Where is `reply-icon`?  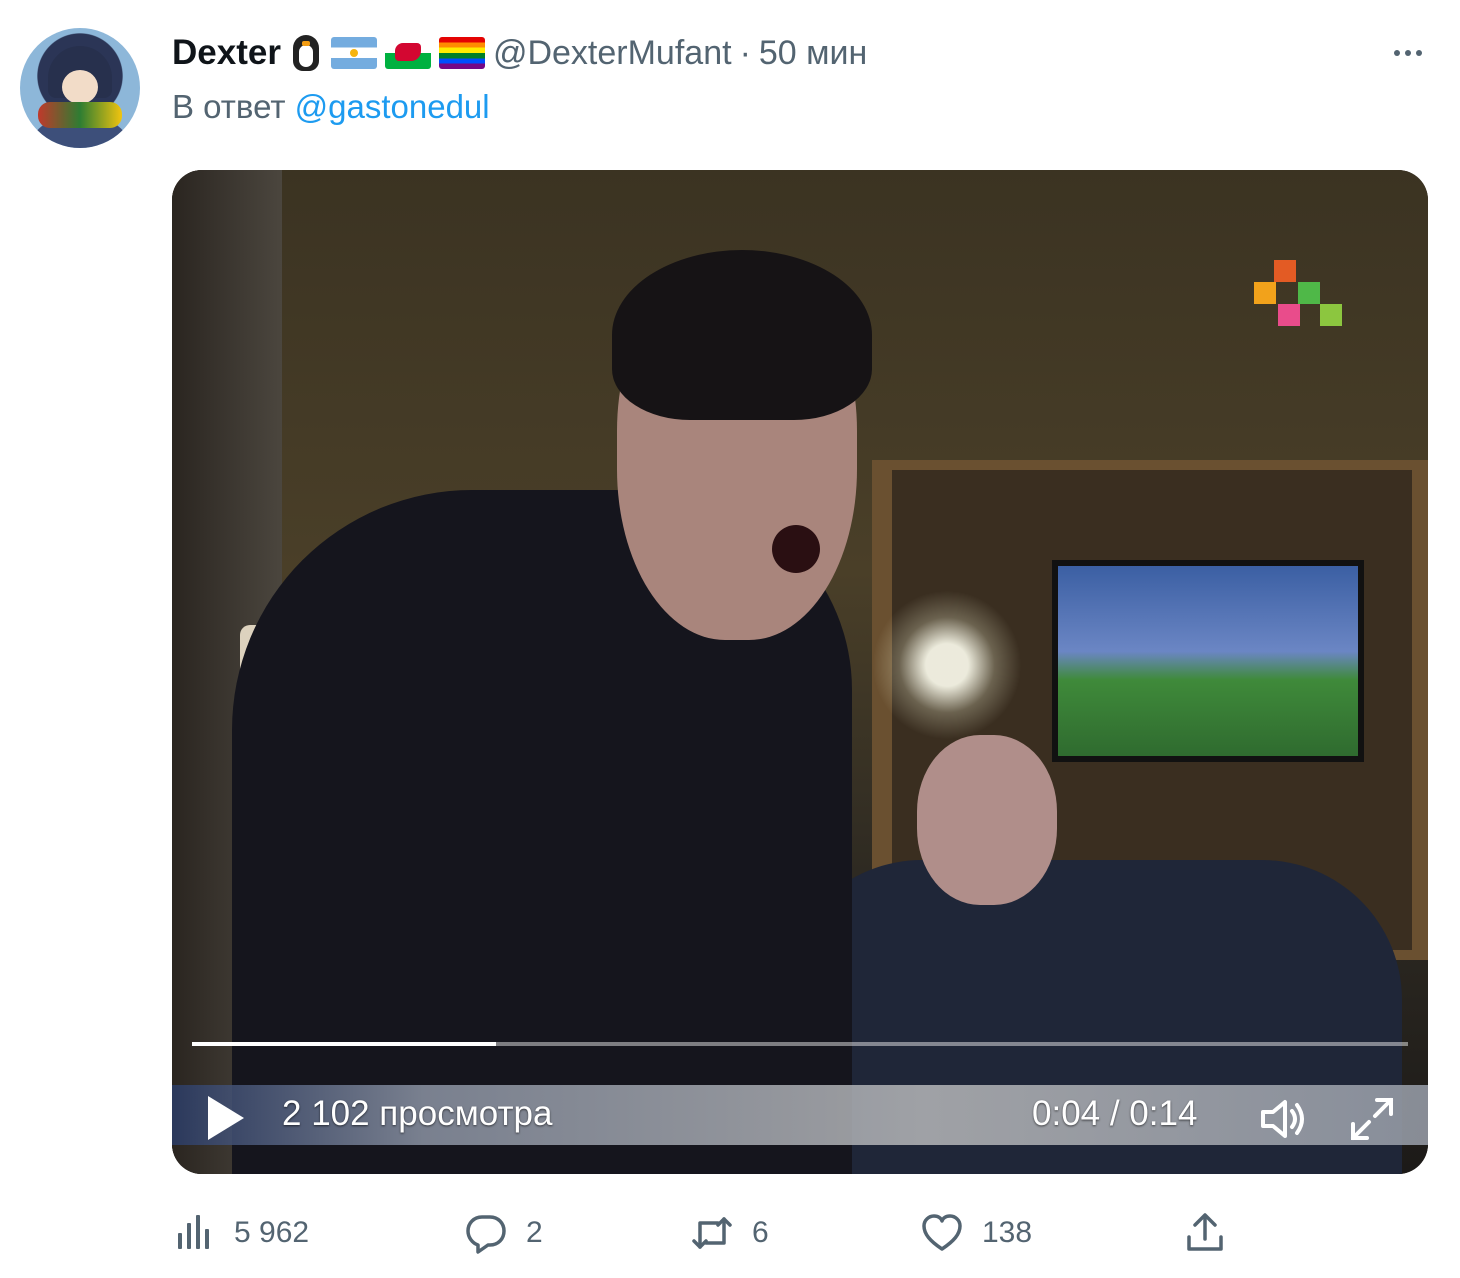 reply-icon is located at coordinates (486, 1234).